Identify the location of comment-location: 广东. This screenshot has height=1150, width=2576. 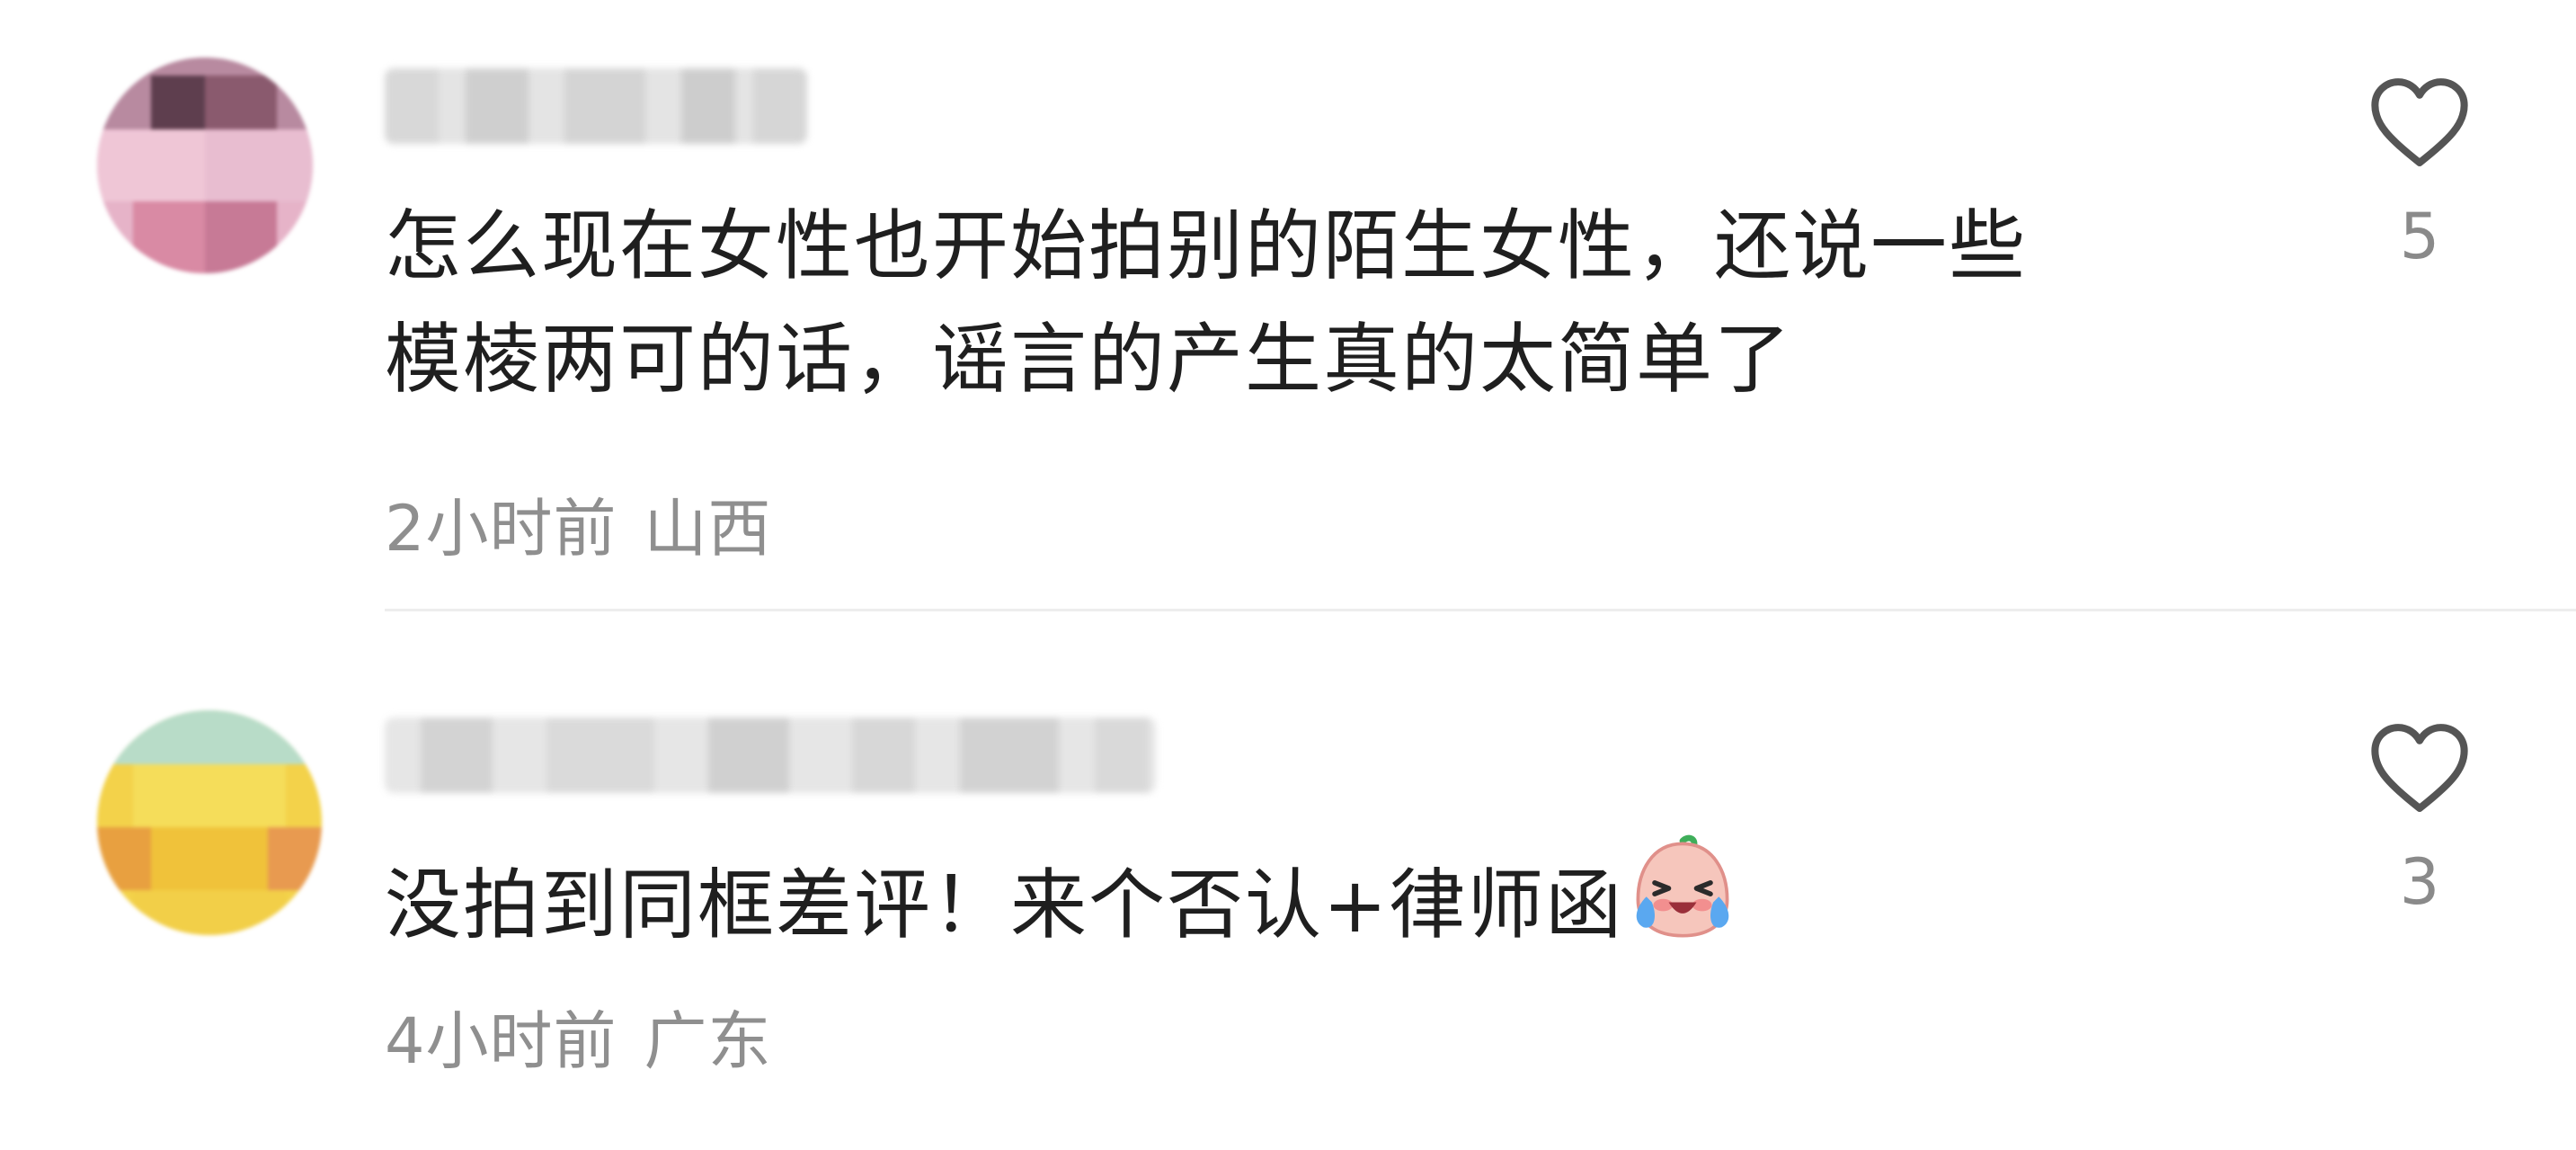
(708, 1041).